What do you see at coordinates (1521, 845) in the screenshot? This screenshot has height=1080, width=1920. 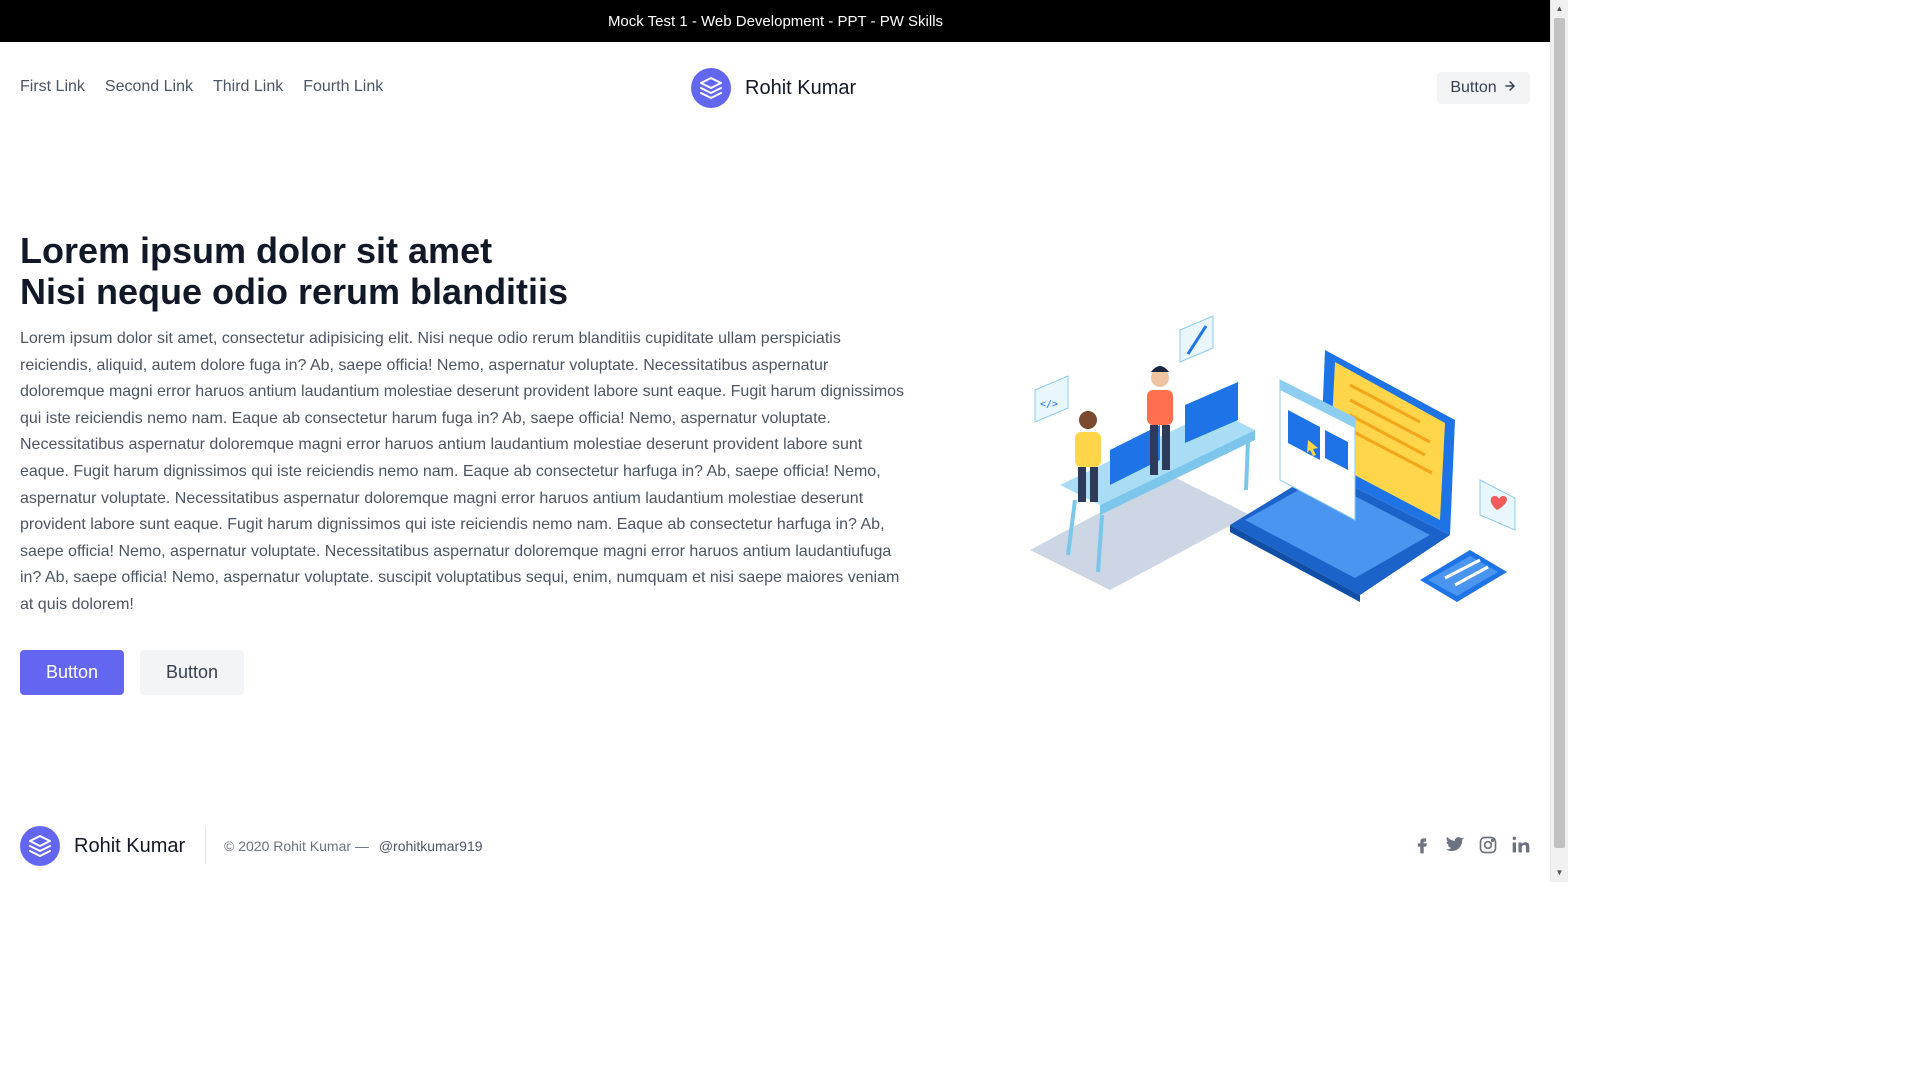 I see `linkedin-icon` at bounding box center [1521, 845].